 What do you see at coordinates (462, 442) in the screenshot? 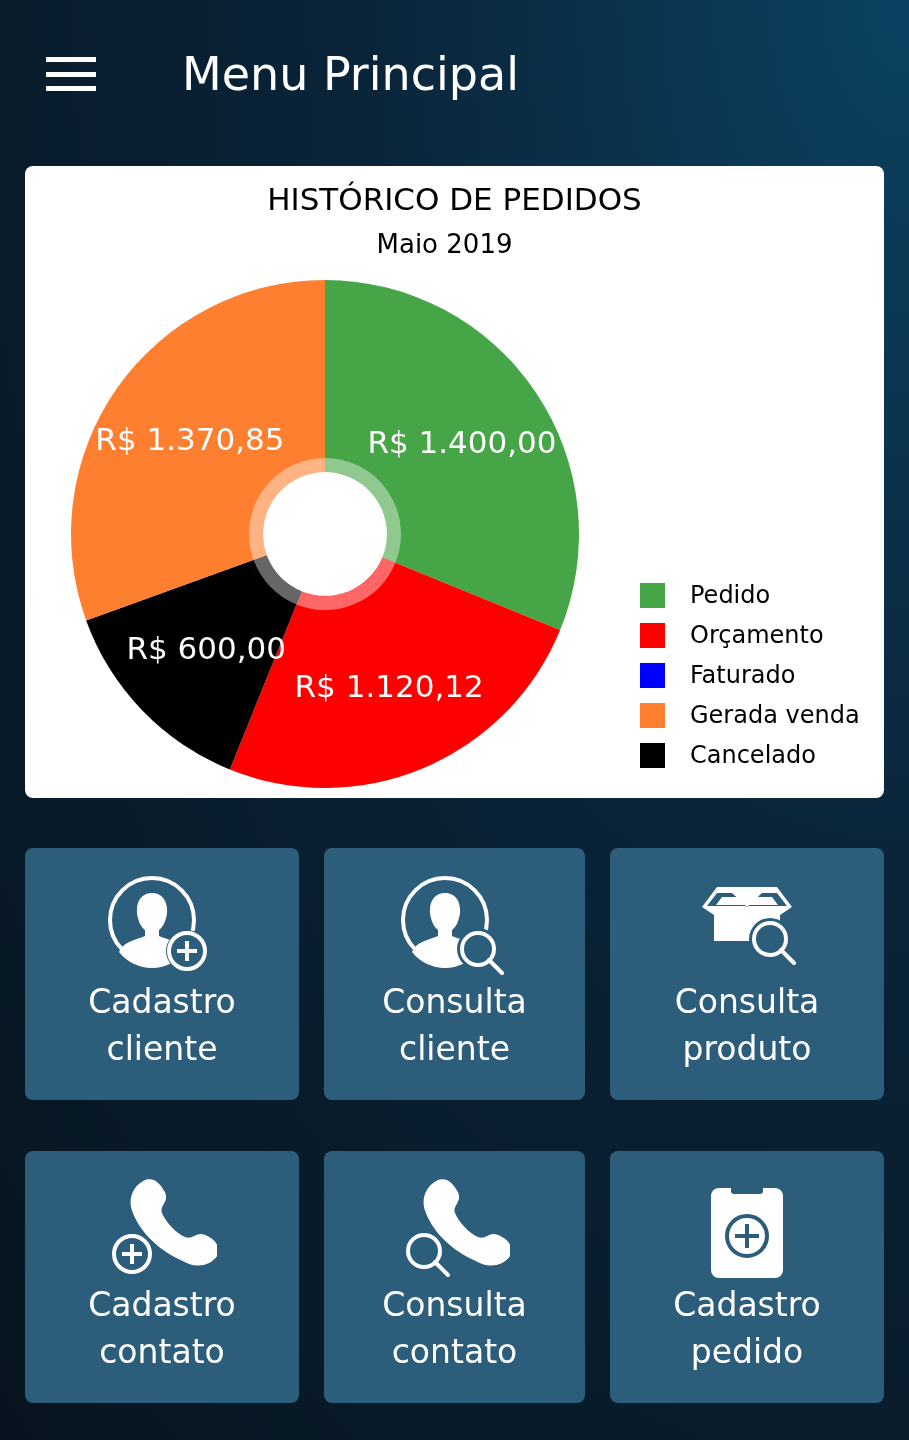
I see `slice-value-label: R$ 1.400,00` at bounding box center [462, 442].